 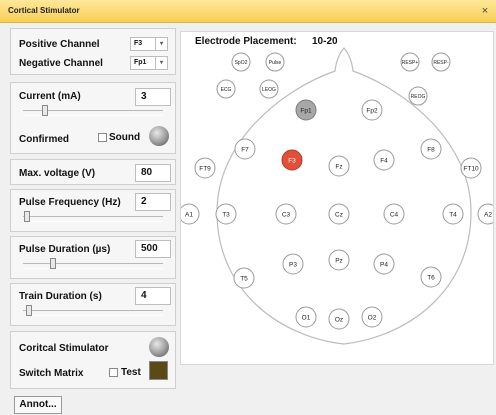 What do you see at coordinates (138, 43) in the screenshot?
I see `positive-channel-value: F3` at bounding box center [138, 43].